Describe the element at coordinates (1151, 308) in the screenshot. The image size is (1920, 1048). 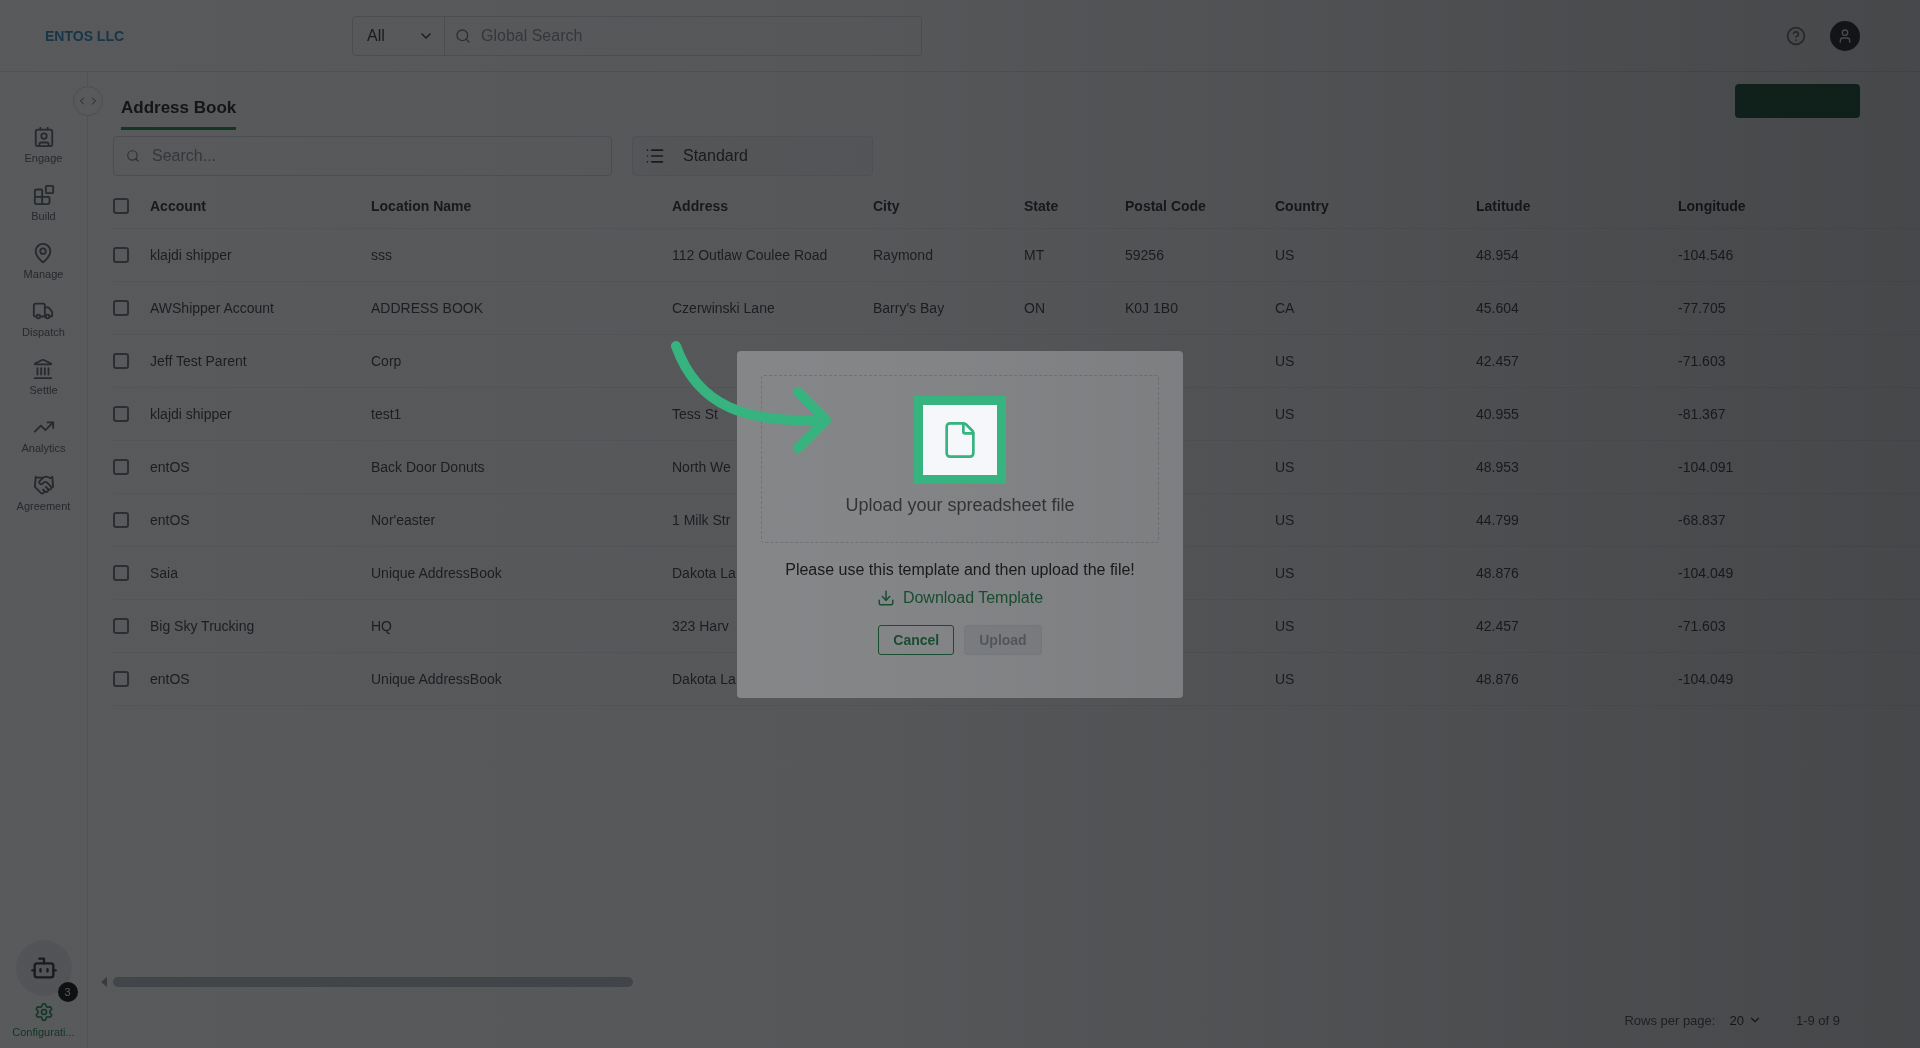
I see `table-cell: K0J 1B0` at that location.